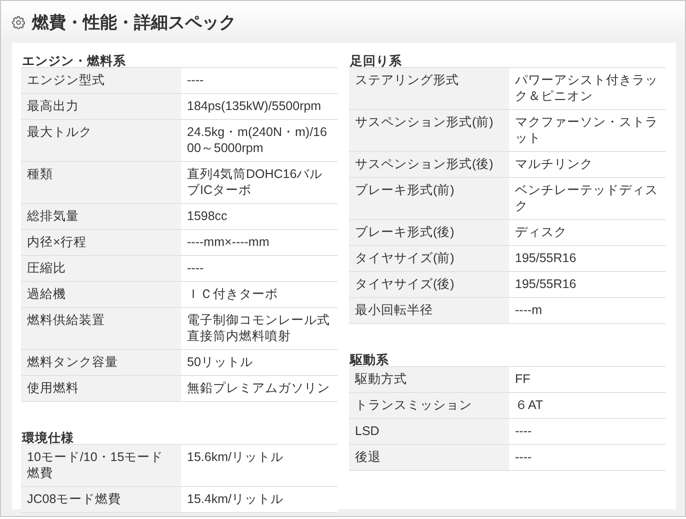  I want to click on spec-label: JC08モード燃費, so click(101, 499).